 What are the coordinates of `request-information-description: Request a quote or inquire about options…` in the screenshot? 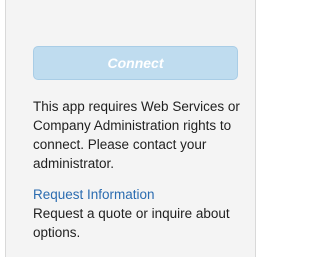 It's located at (131, 223).